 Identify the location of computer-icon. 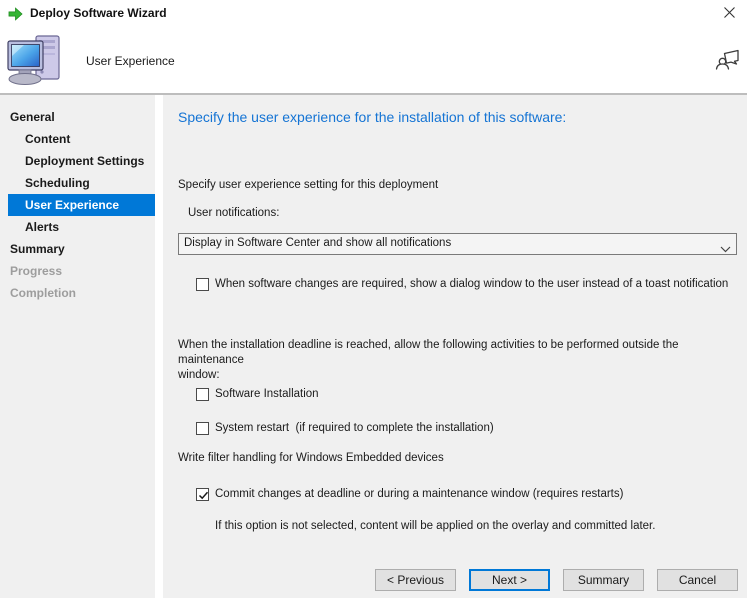
(35, 62).